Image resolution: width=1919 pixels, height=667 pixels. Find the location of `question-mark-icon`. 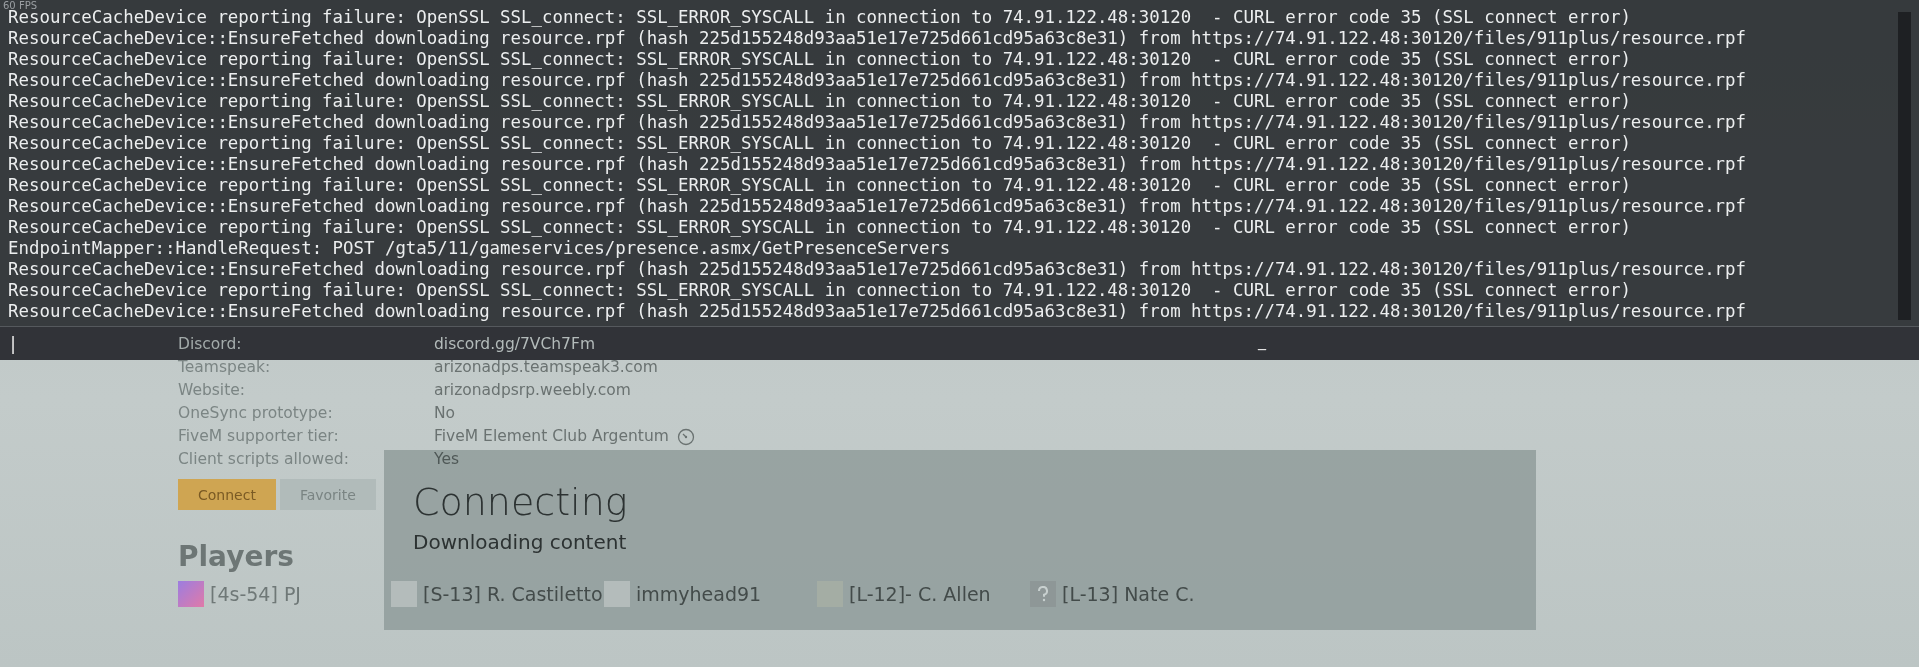

question-mark-icon is located at coordinates (1043, 594).